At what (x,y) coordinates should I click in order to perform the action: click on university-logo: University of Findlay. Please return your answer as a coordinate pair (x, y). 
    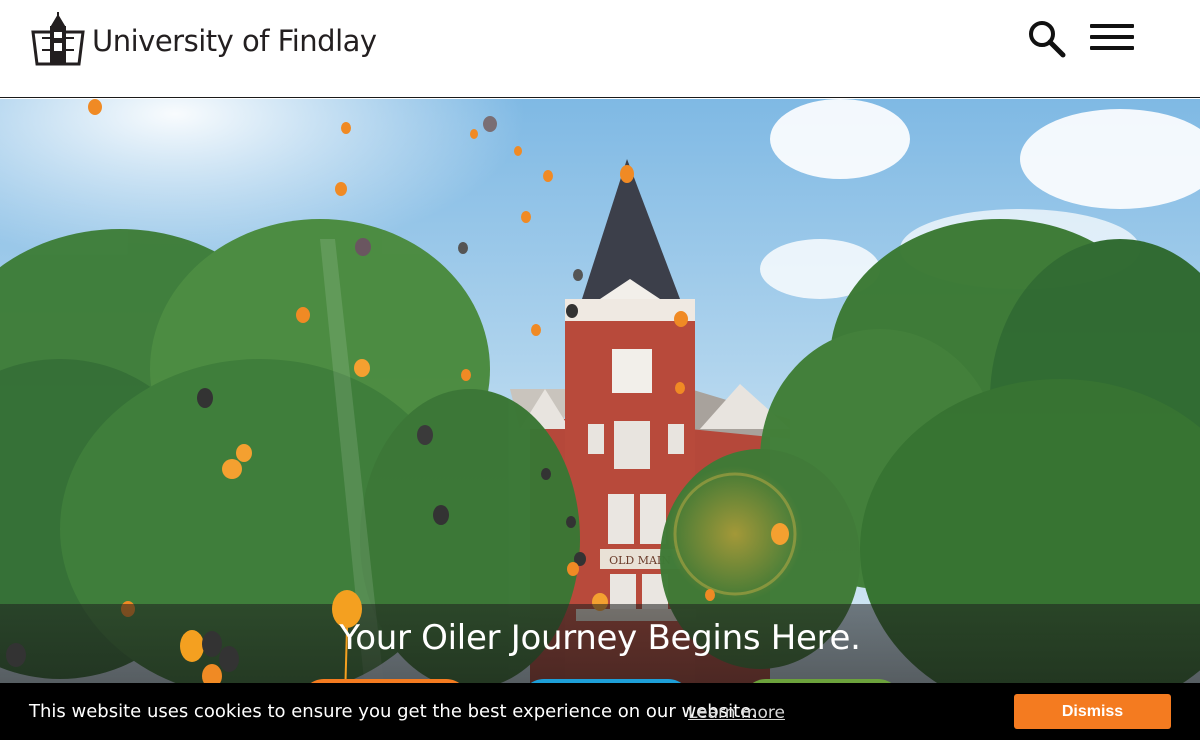
    Looking at the image, I should click on (203, 39).